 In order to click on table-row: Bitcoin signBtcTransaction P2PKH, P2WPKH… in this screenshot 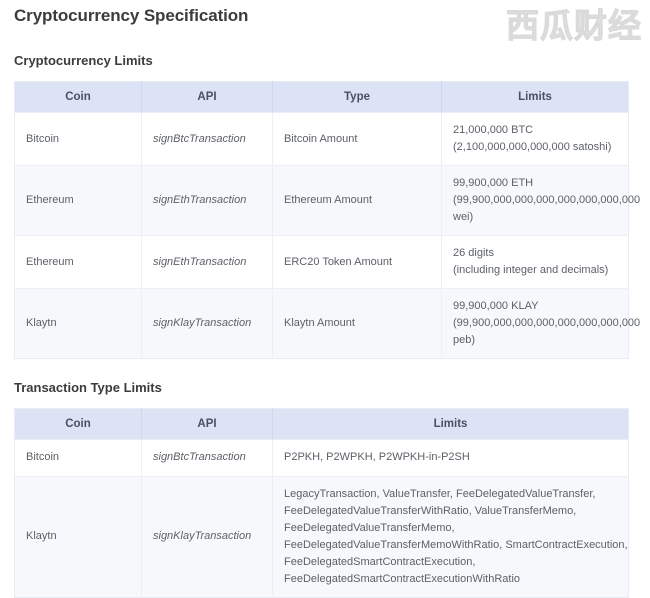, I will do `click(321, 458)`.